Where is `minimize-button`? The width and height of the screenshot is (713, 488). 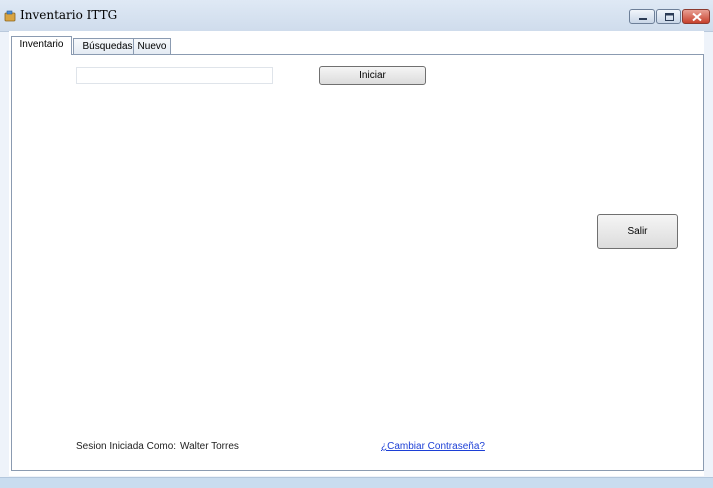 minimize-button is located at coordinates (642, 16).